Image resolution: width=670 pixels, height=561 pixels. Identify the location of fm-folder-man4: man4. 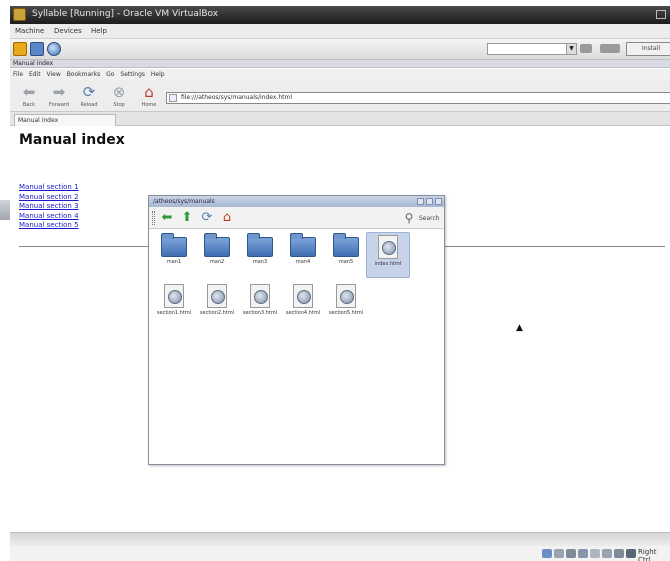
(303, 256).